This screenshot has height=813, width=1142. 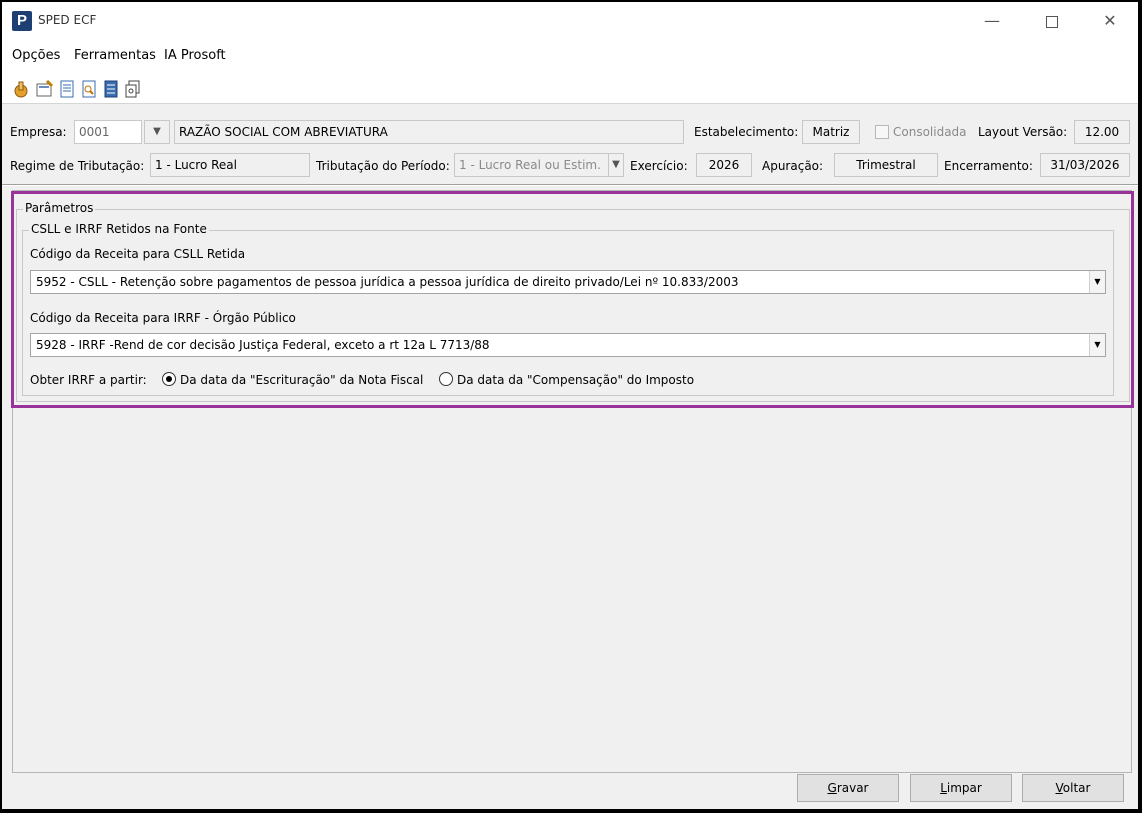 I want to click on menu-ia-prosoft: IA Prosoft, so click(x=195, y=55).